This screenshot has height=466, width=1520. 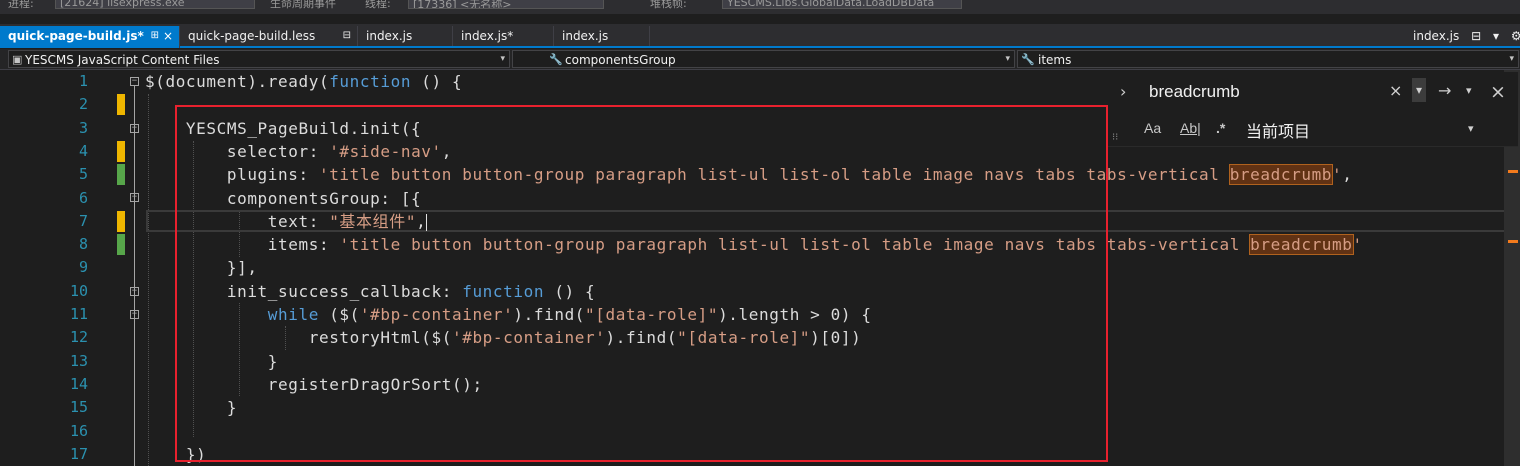 What do you see at coordinates (78, 383) in the screenshot?
I see `line-number: 14` at bounding box center [78, 383].